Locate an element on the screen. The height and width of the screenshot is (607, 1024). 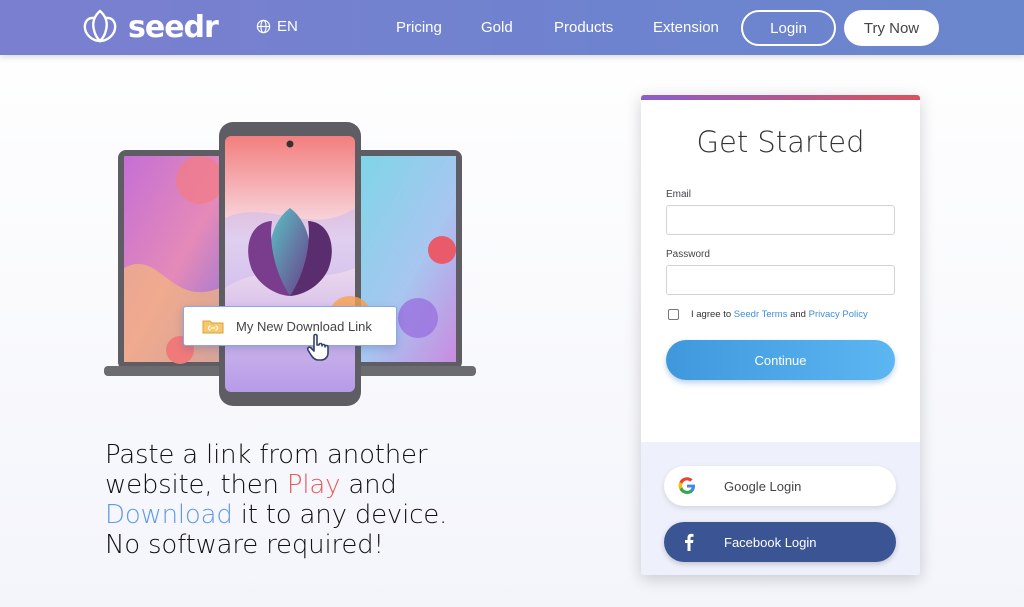
hero-text: it to any device. is located at coordinates (340, 515).